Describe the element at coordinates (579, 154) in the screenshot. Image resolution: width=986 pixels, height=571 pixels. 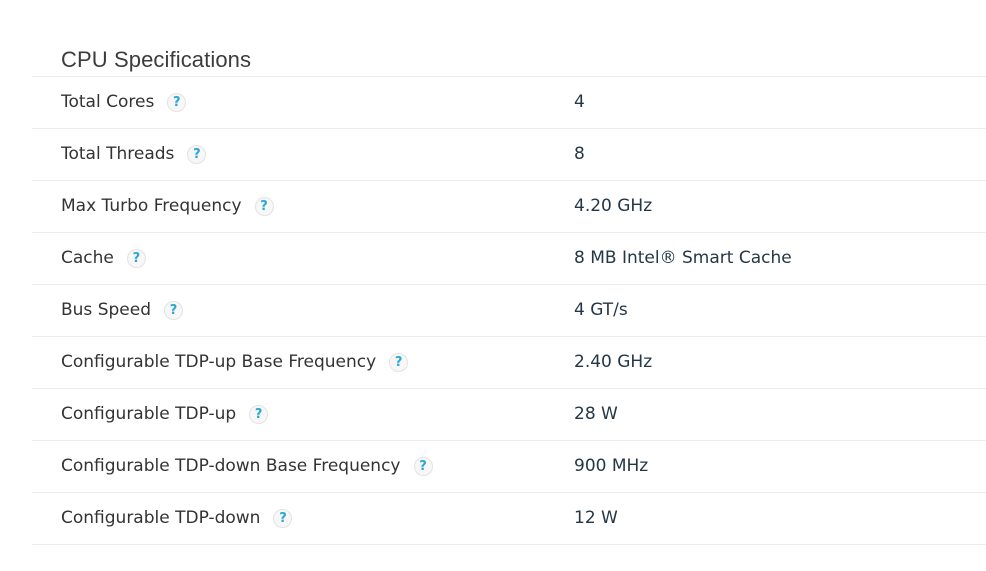
I see `spec-value: 8` at that location.